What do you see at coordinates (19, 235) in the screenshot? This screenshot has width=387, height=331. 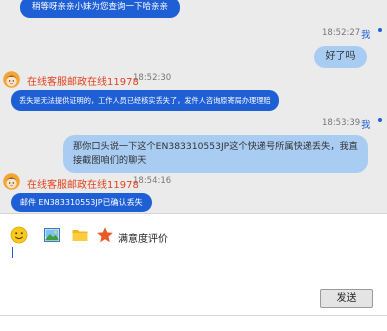 I see `emoji-icon` at bounding box center [19, 235].